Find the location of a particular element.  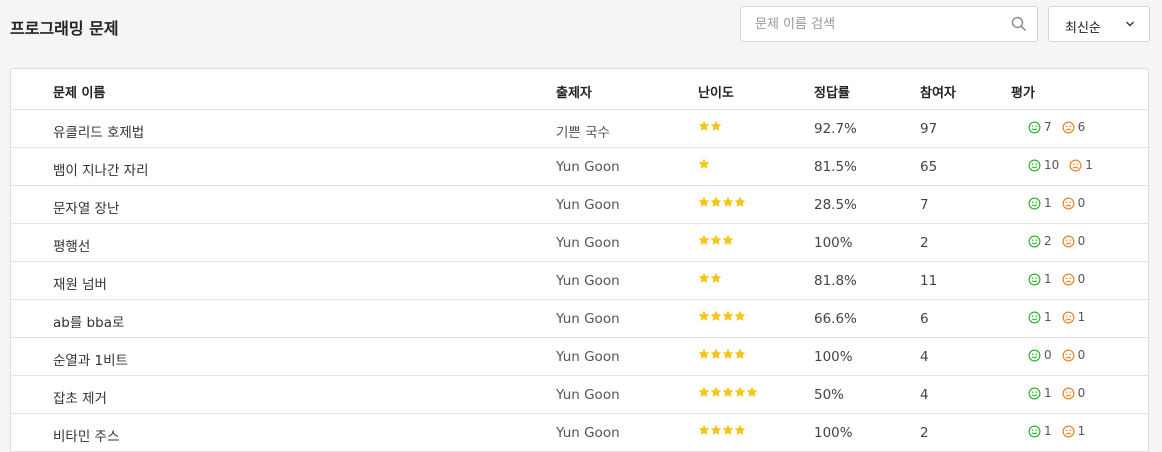

evaluation: 10 is located at coordinates (1061, 279).